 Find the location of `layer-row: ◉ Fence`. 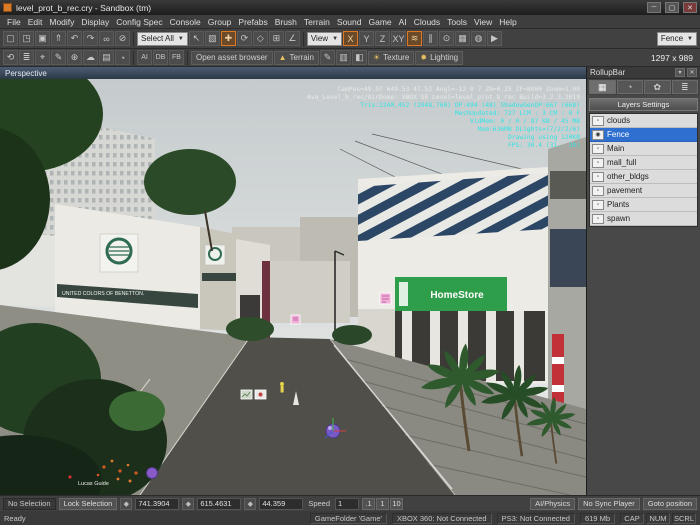

layer-row: ◉ Fence is located at coordinates (643, 135).